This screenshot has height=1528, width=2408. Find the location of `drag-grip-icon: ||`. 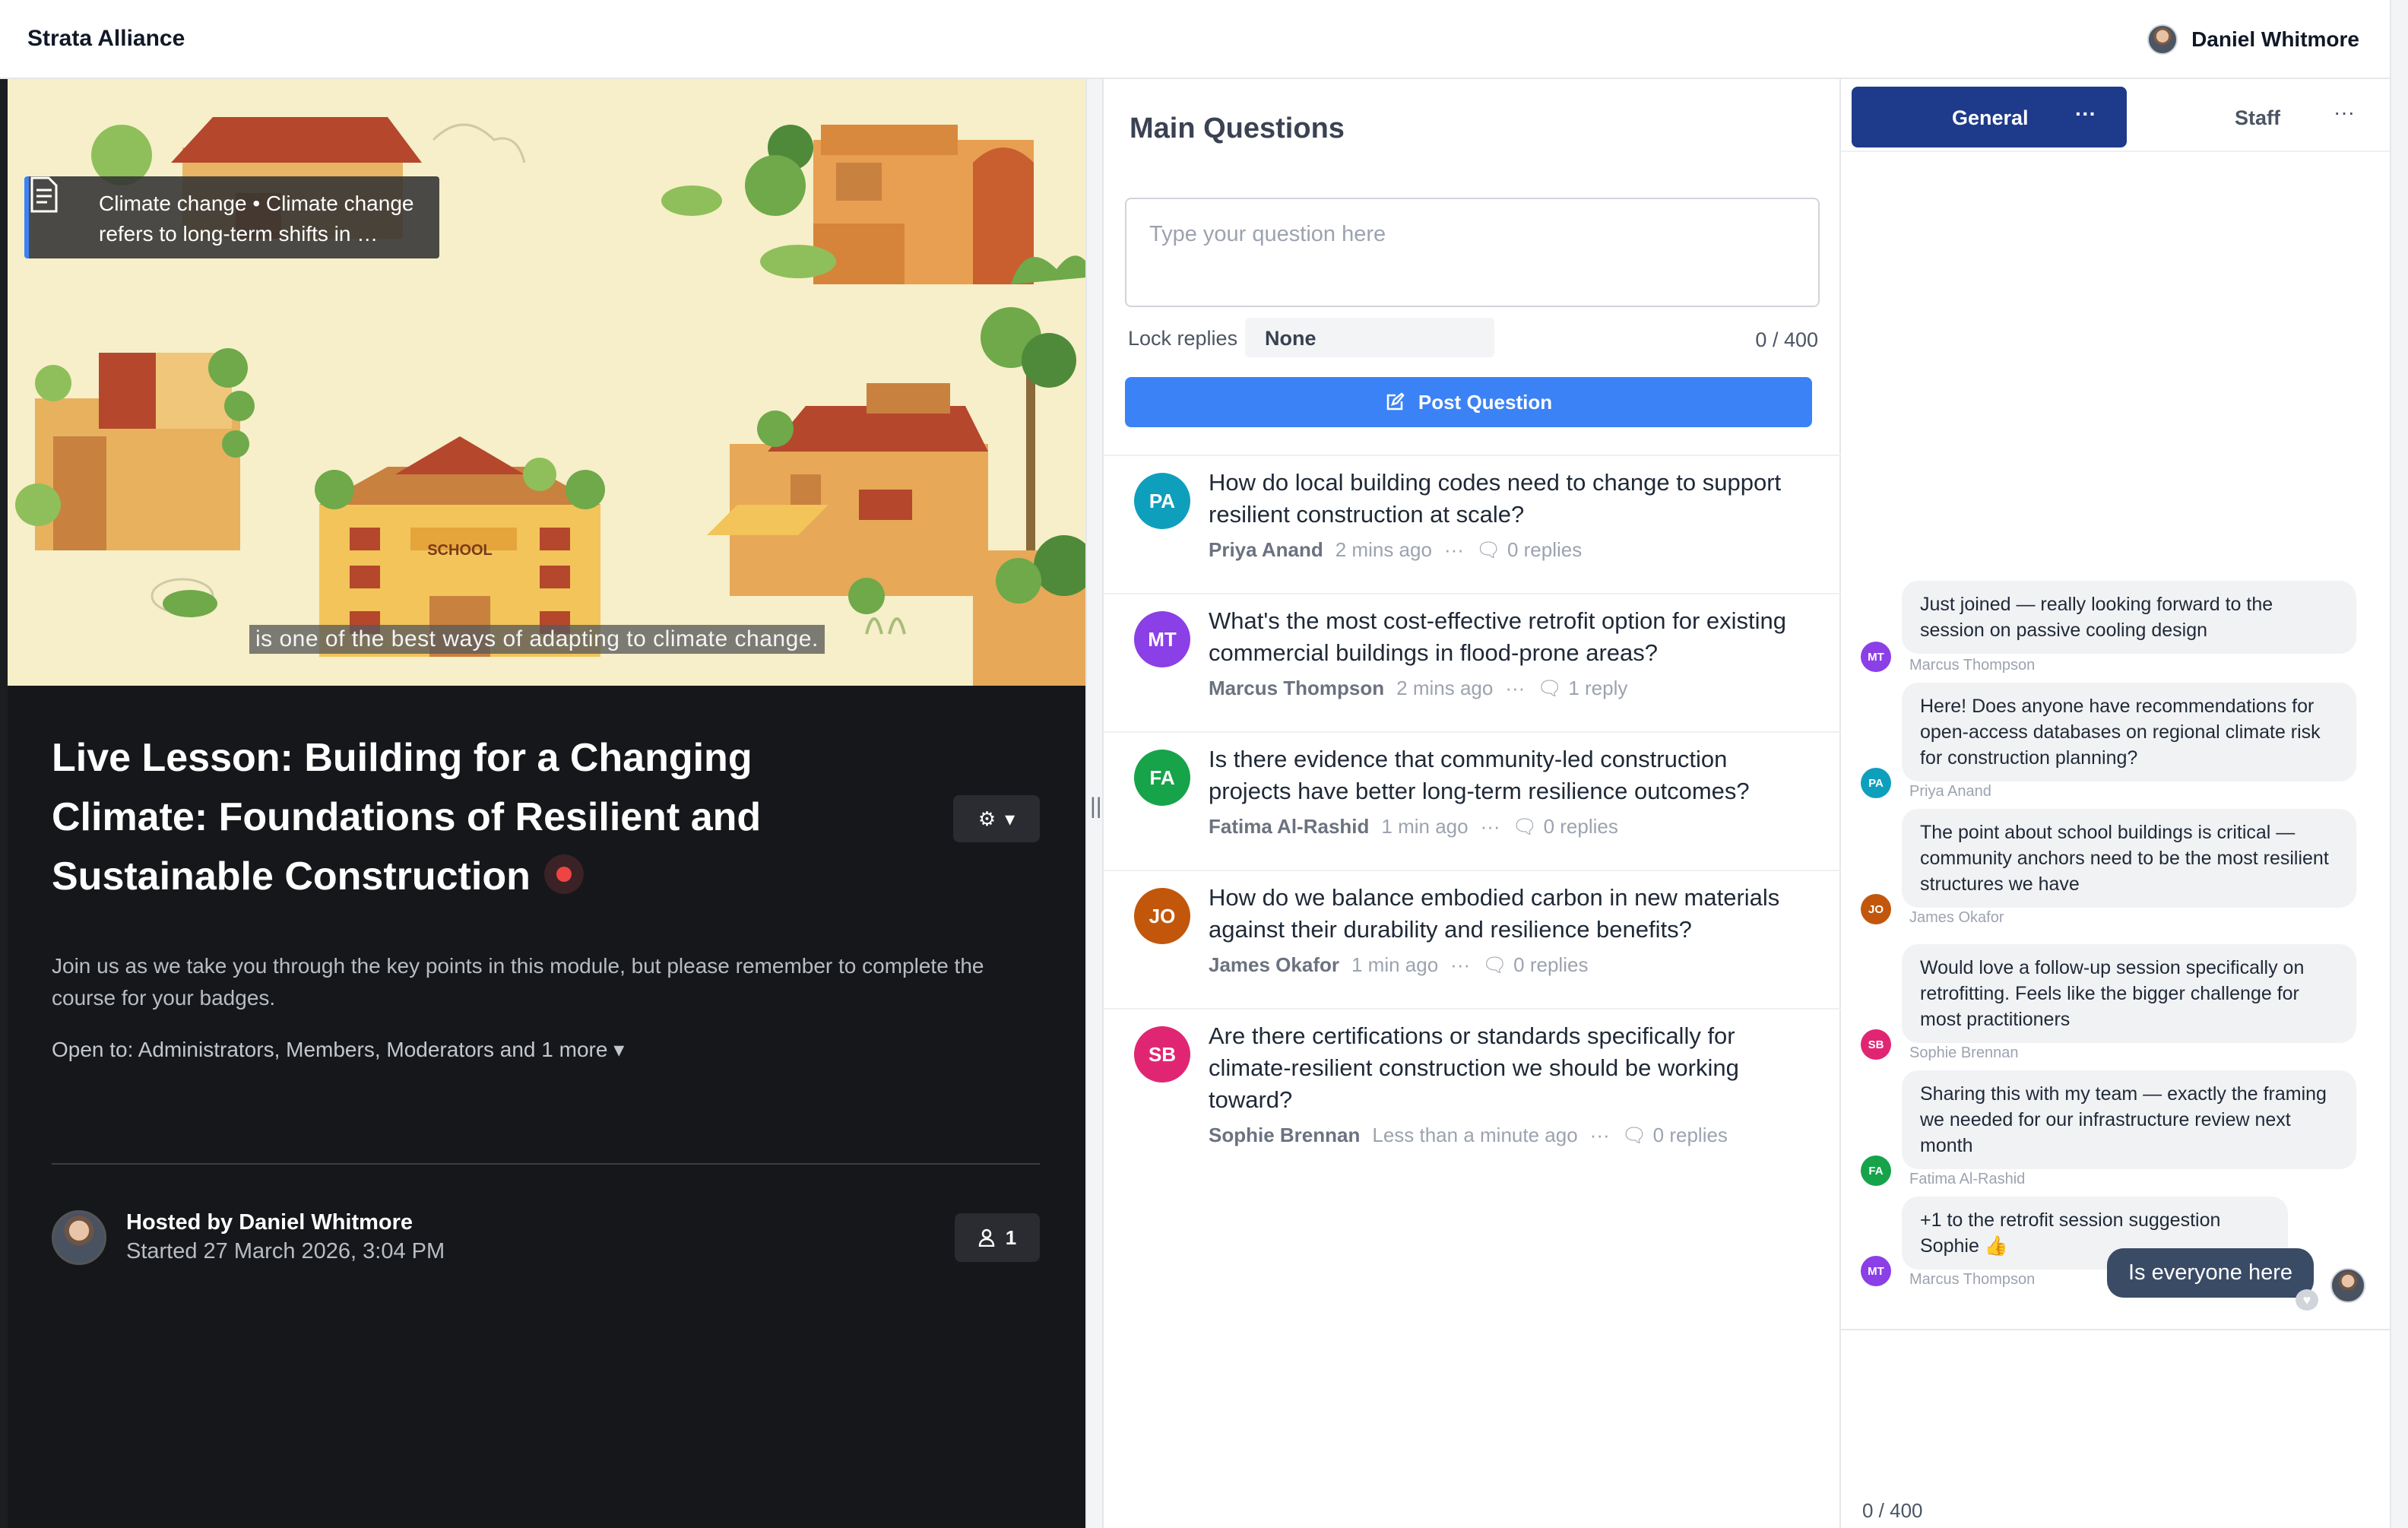

drag-grip-icon: || is located at coordinates (1096, 806).